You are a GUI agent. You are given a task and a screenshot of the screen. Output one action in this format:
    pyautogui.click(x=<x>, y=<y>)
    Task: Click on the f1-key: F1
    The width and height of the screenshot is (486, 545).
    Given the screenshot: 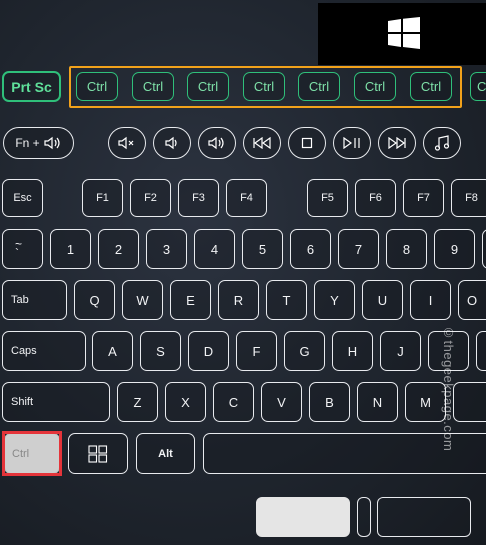 What is the action you would take?
    pyautogui.click(x=102, y=198)
    